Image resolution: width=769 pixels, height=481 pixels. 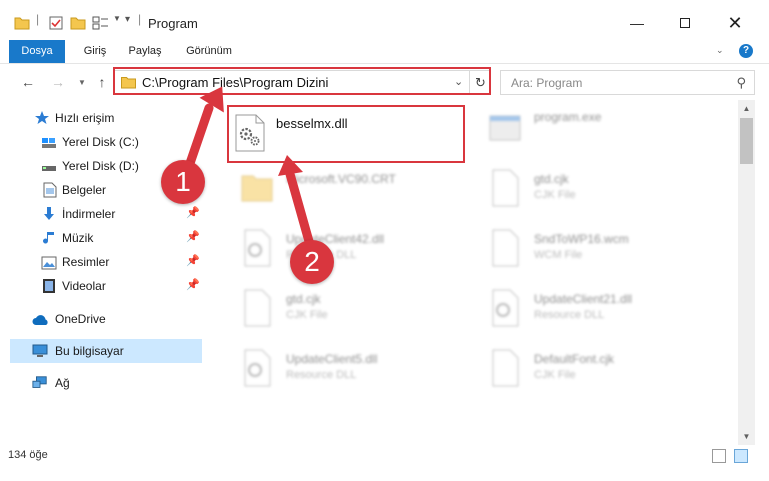 I want to click on scroll-up-button: ▲, so click(x=746, y=108).